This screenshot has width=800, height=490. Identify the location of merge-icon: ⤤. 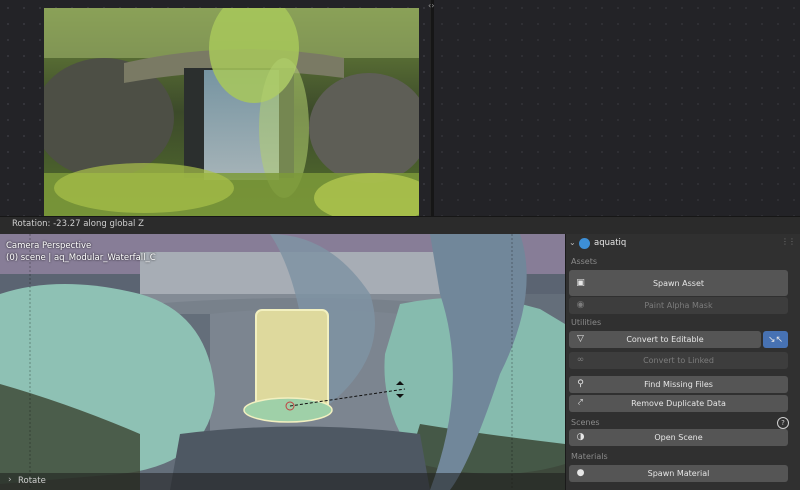
(580, 403).